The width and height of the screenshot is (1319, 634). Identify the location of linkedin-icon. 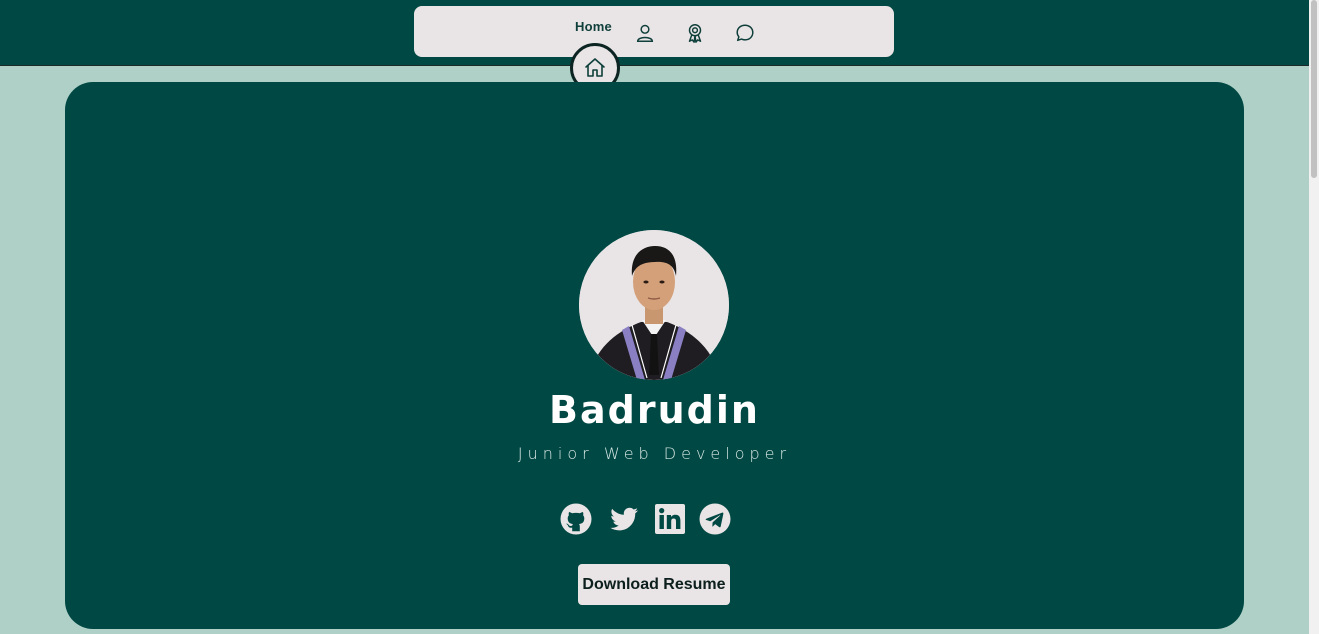
(670, 519).